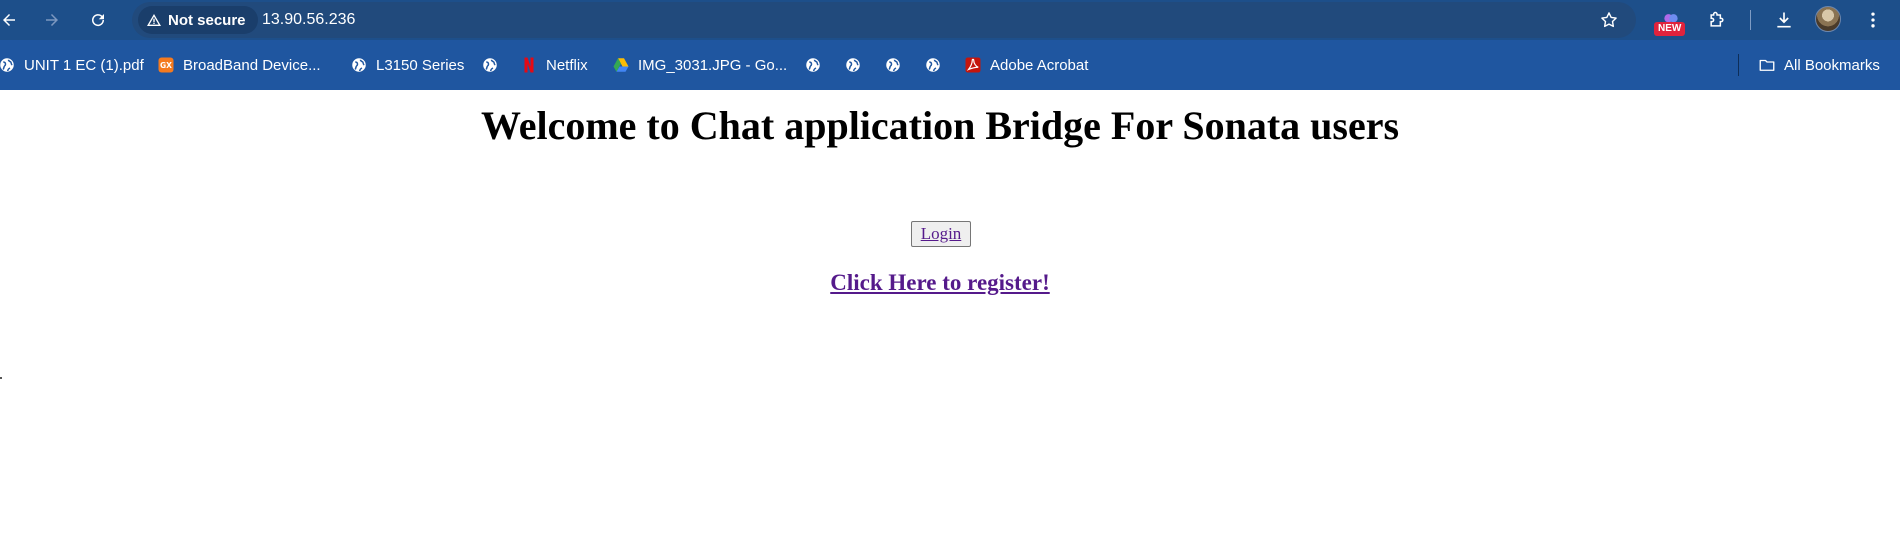  I want to click on toolbar-divider, so click(1750, 20).